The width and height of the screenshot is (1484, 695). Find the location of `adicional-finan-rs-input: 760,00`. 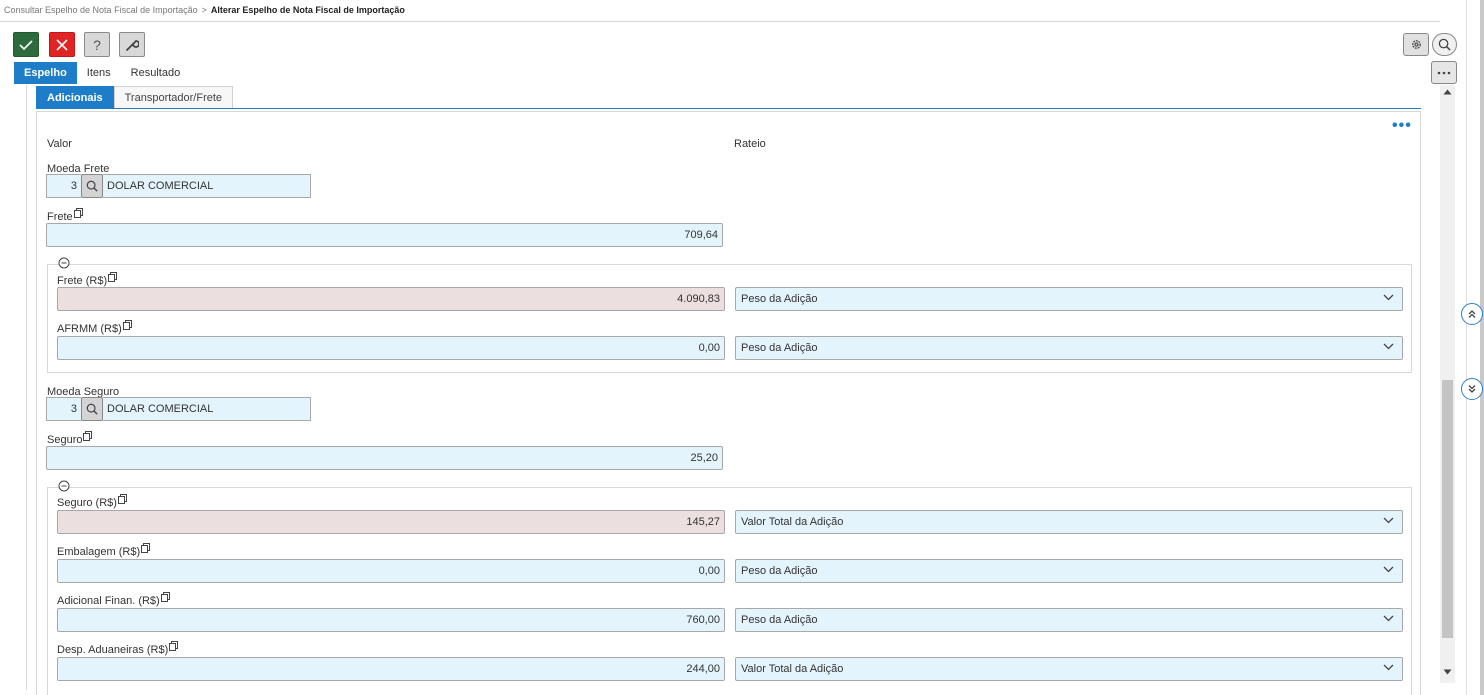

adicional-finan-rs-input: 760,00 is located at coordinates (391, 620).